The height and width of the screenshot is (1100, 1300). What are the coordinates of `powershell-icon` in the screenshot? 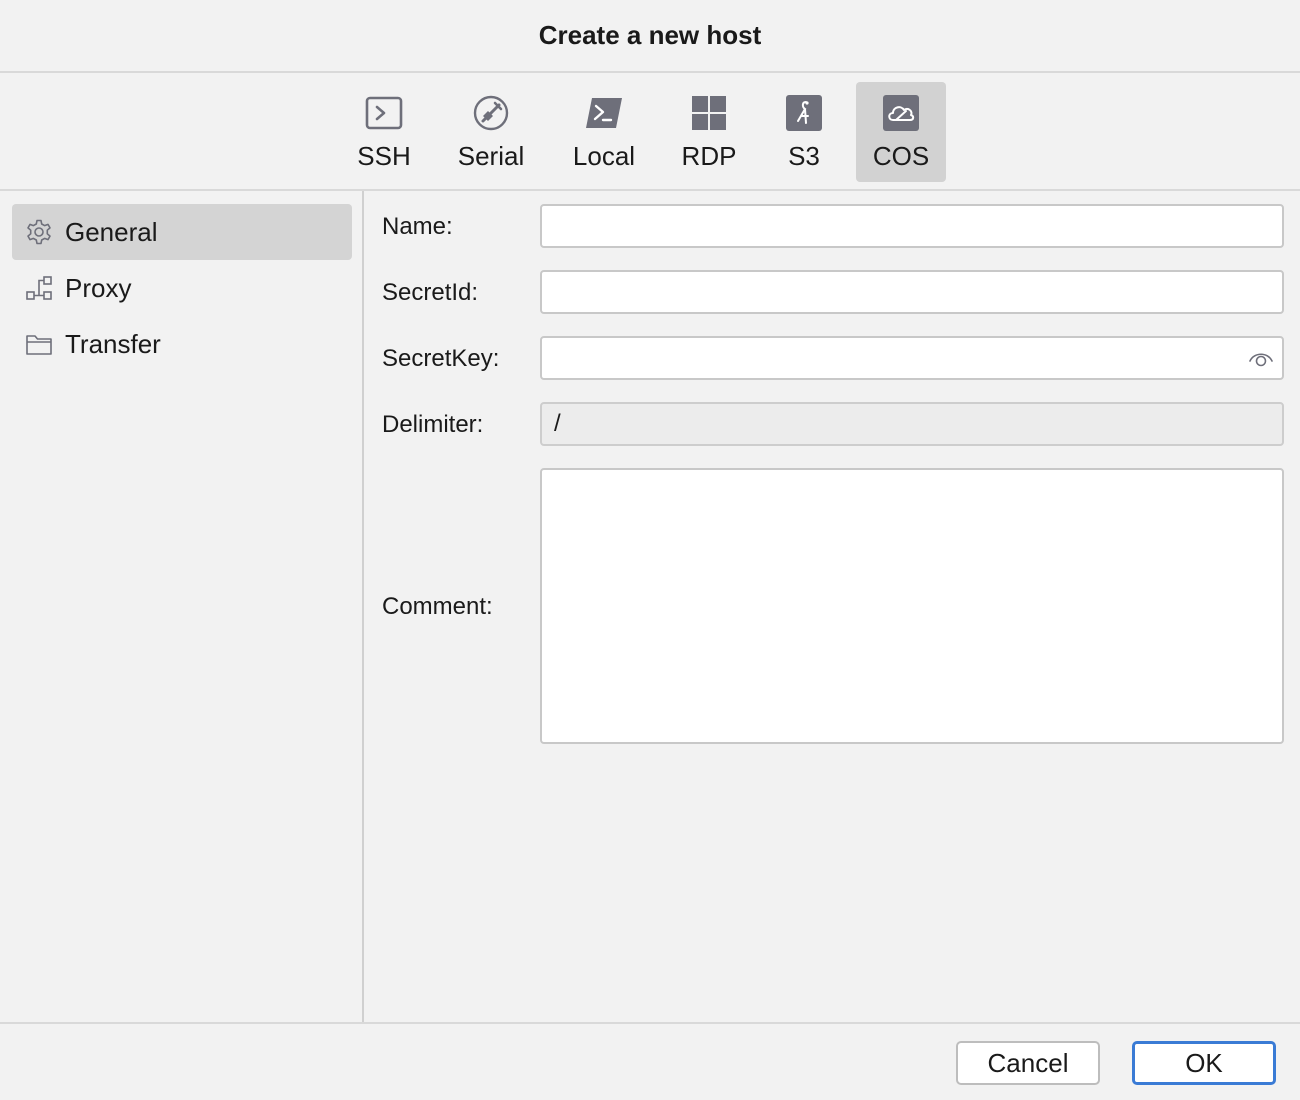 It's located at (604, 113).